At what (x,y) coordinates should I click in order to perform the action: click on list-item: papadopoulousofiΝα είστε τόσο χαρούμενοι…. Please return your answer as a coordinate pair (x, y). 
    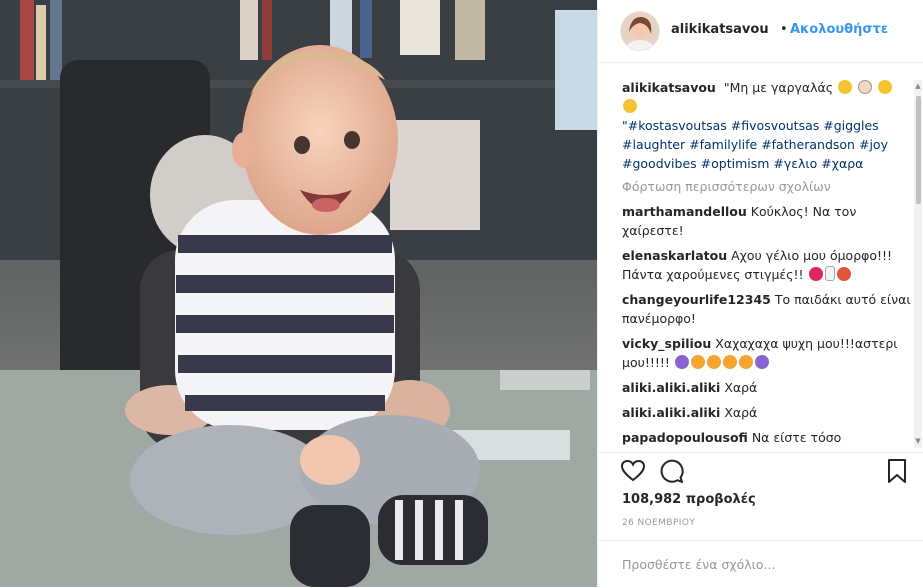
    Looking at the image, I should click on (767, 439).